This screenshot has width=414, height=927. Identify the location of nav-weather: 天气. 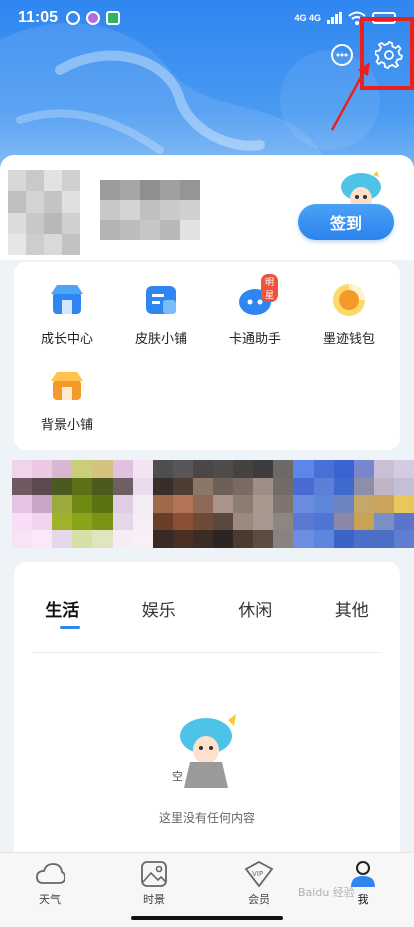
(50, 883).